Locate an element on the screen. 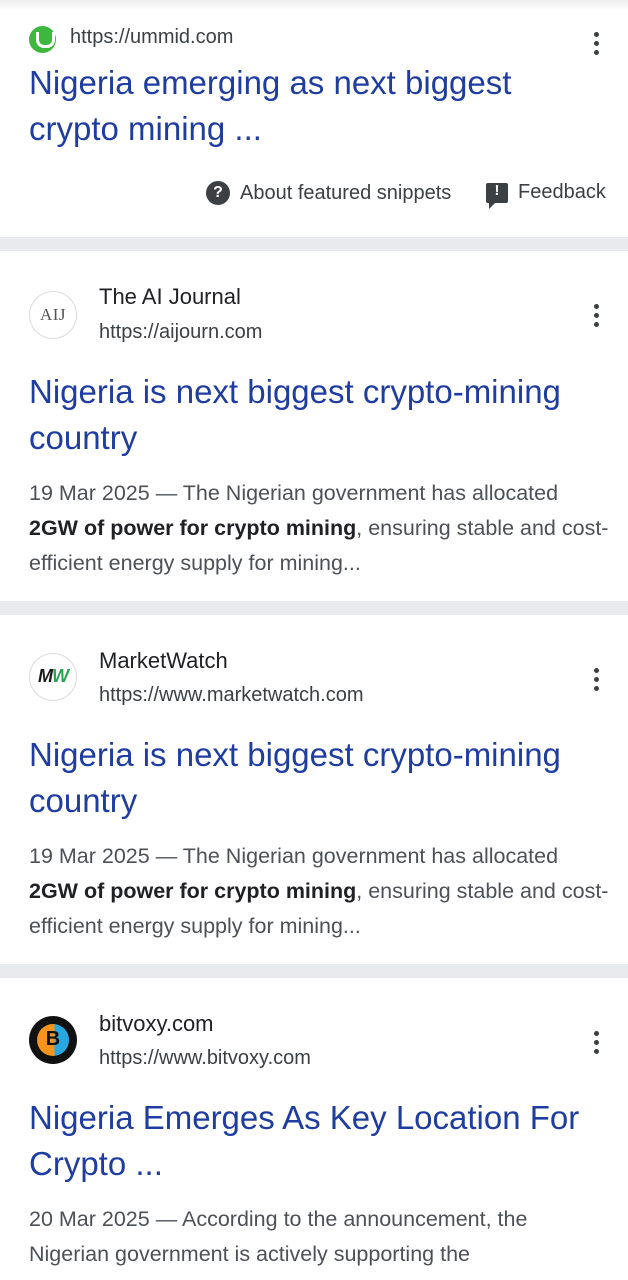  result-site-name: MarketWatch is located at coordinates (163, 661).